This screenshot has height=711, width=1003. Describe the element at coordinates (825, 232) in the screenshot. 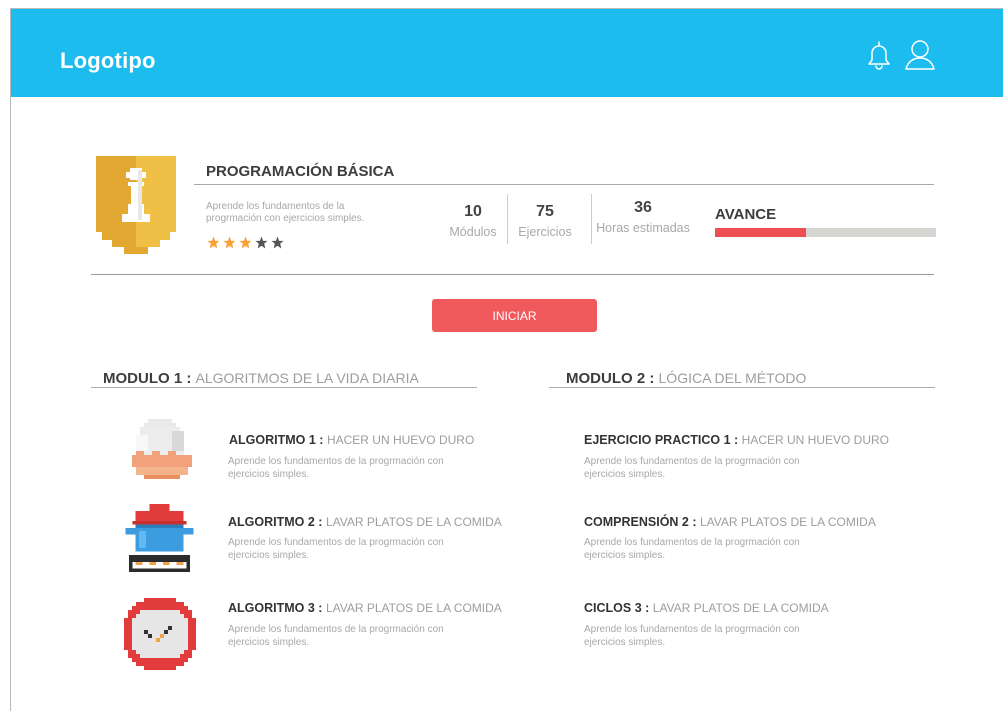

I see `progress-bar` at that location.